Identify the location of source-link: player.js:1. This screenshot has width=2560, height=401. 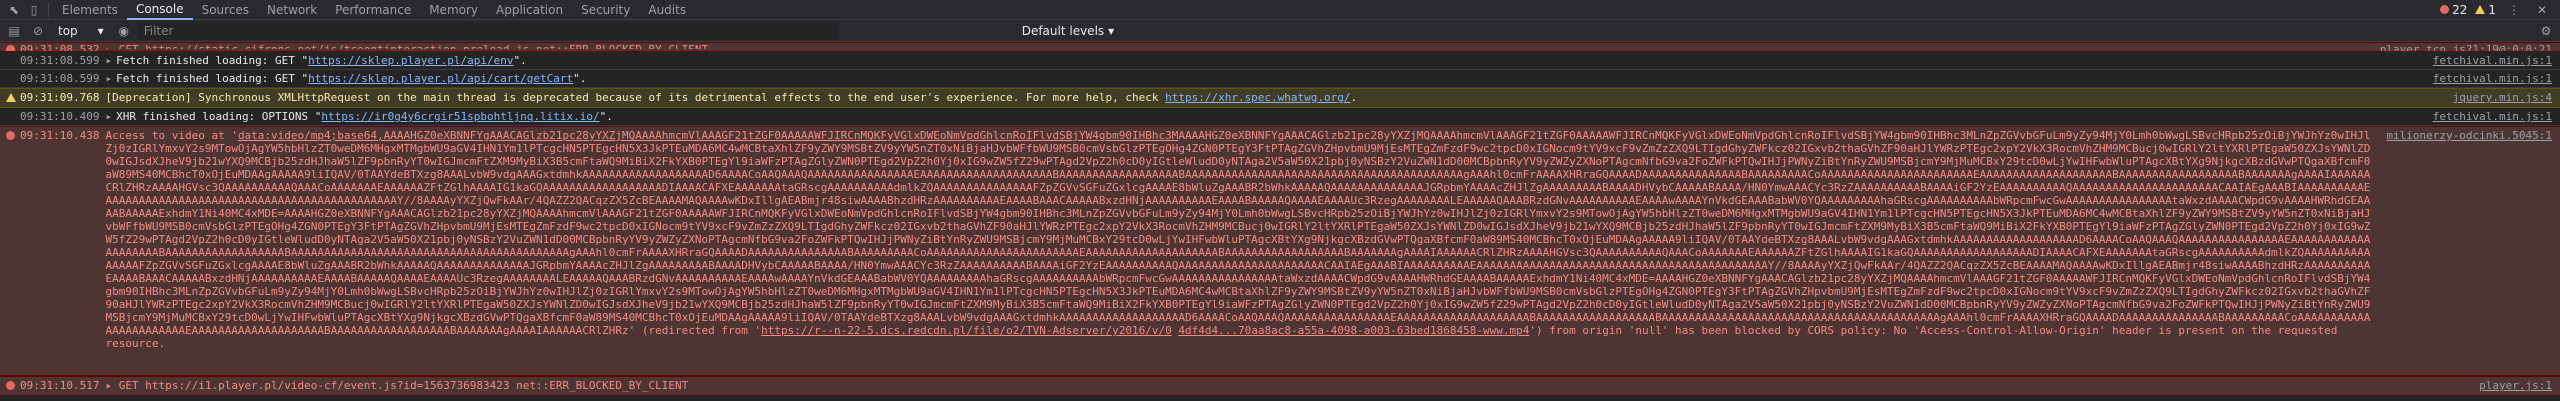
(2515, 386).